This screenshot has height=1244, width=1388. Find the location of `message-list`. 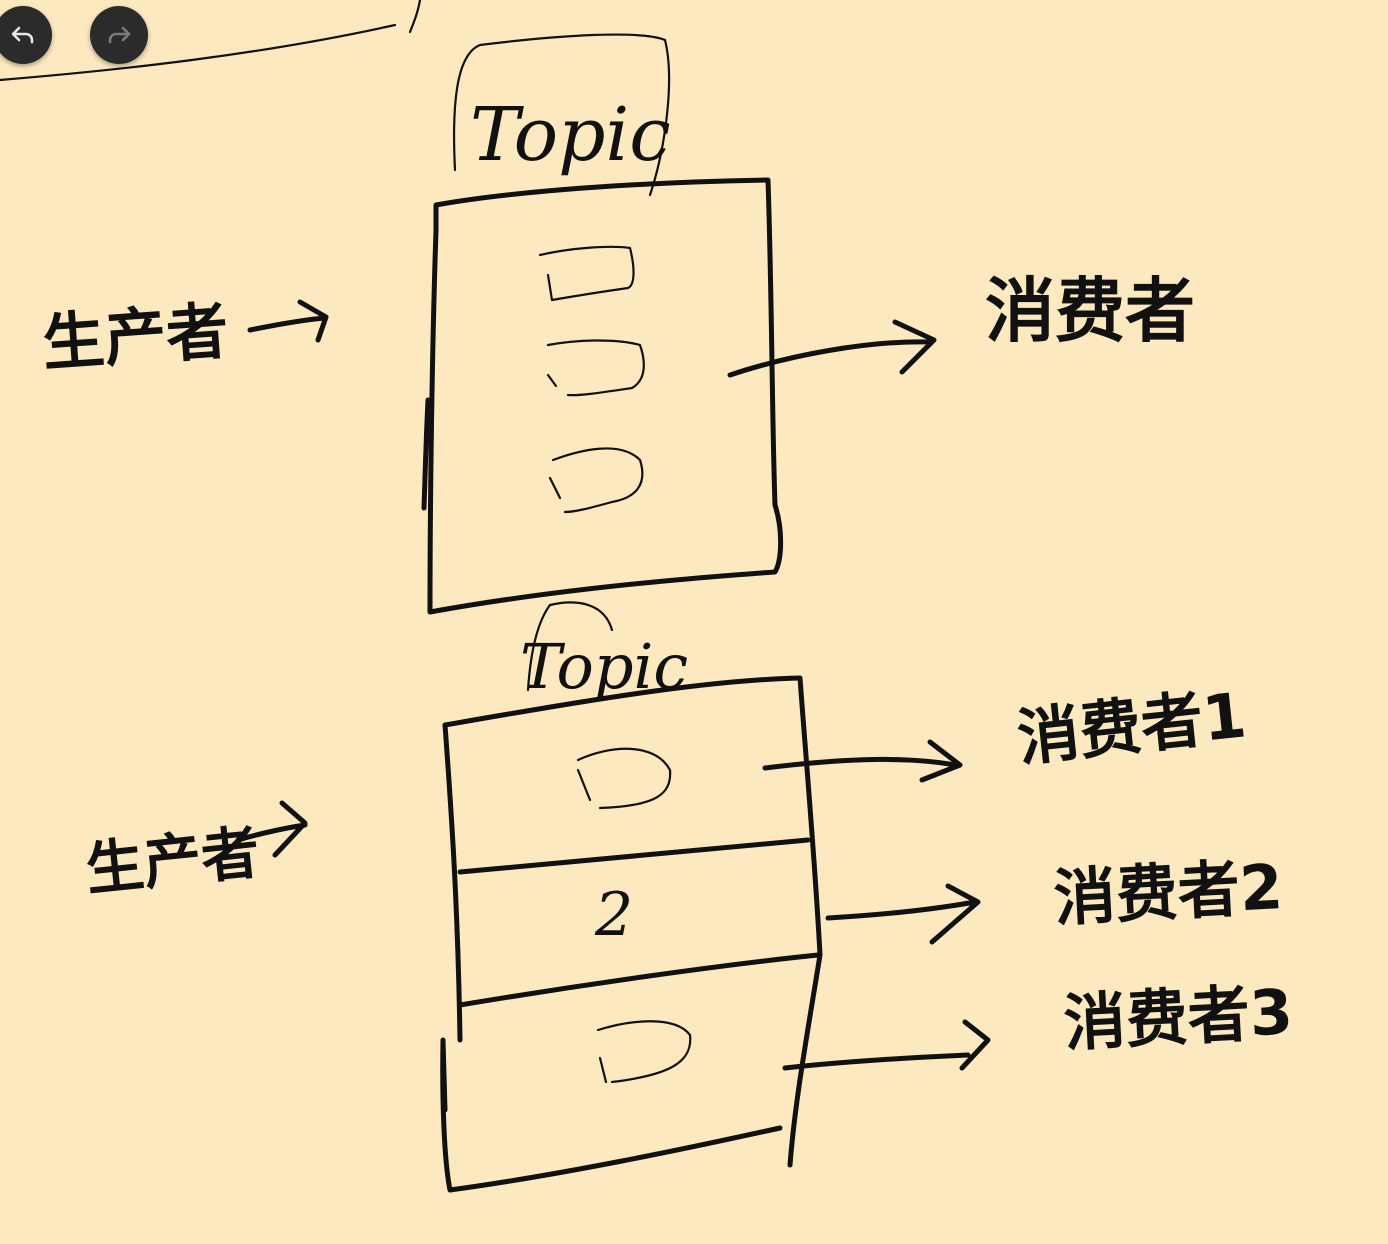

message-list is located at coordinates (591, 379).